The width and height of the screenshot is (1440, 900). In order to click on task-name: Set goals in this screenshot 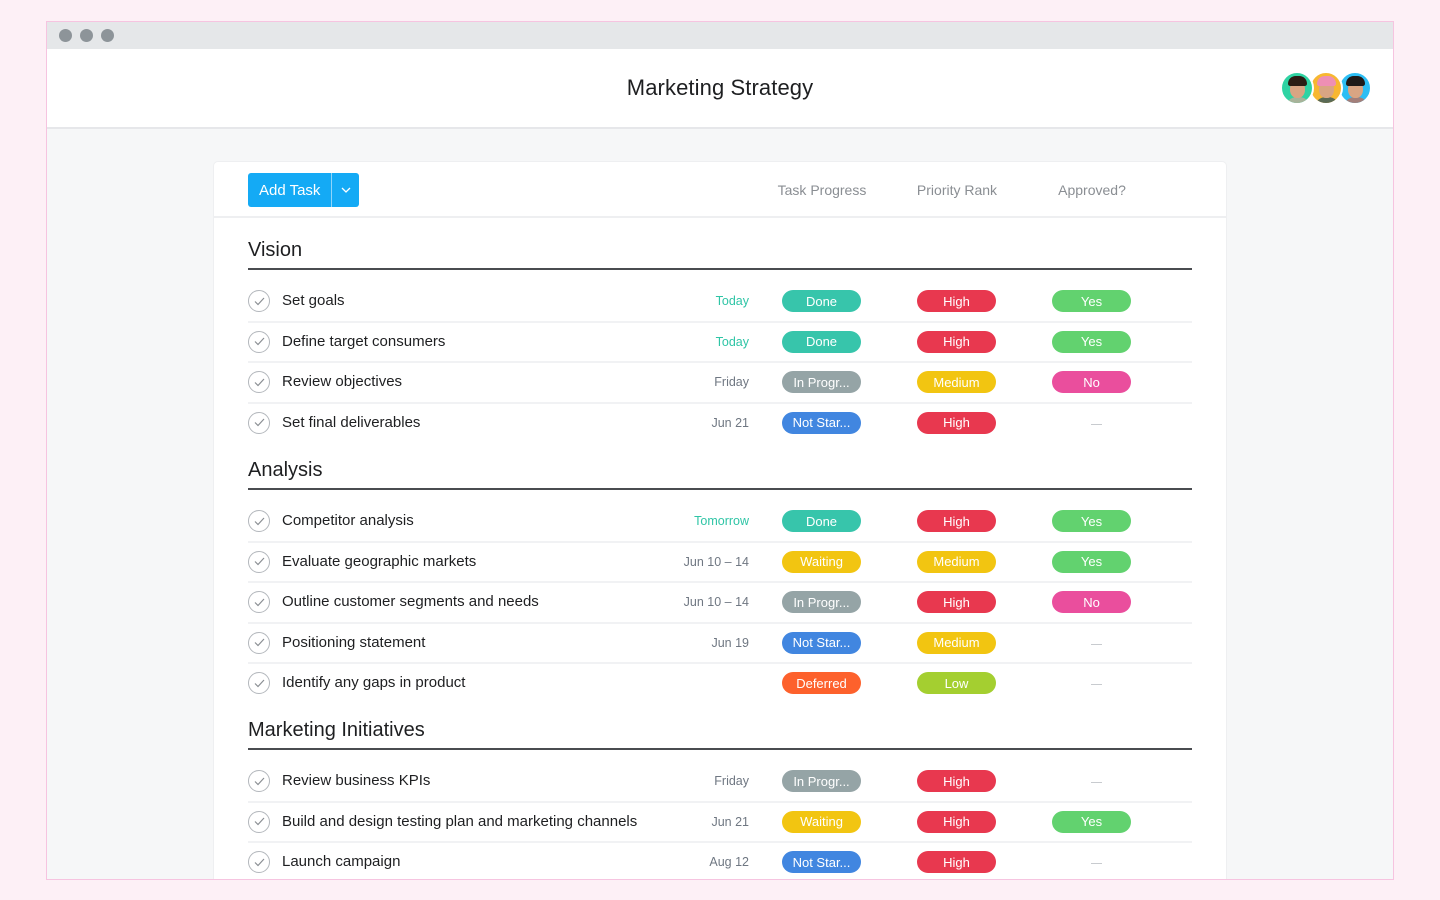, I will do `click(313, 300)`.